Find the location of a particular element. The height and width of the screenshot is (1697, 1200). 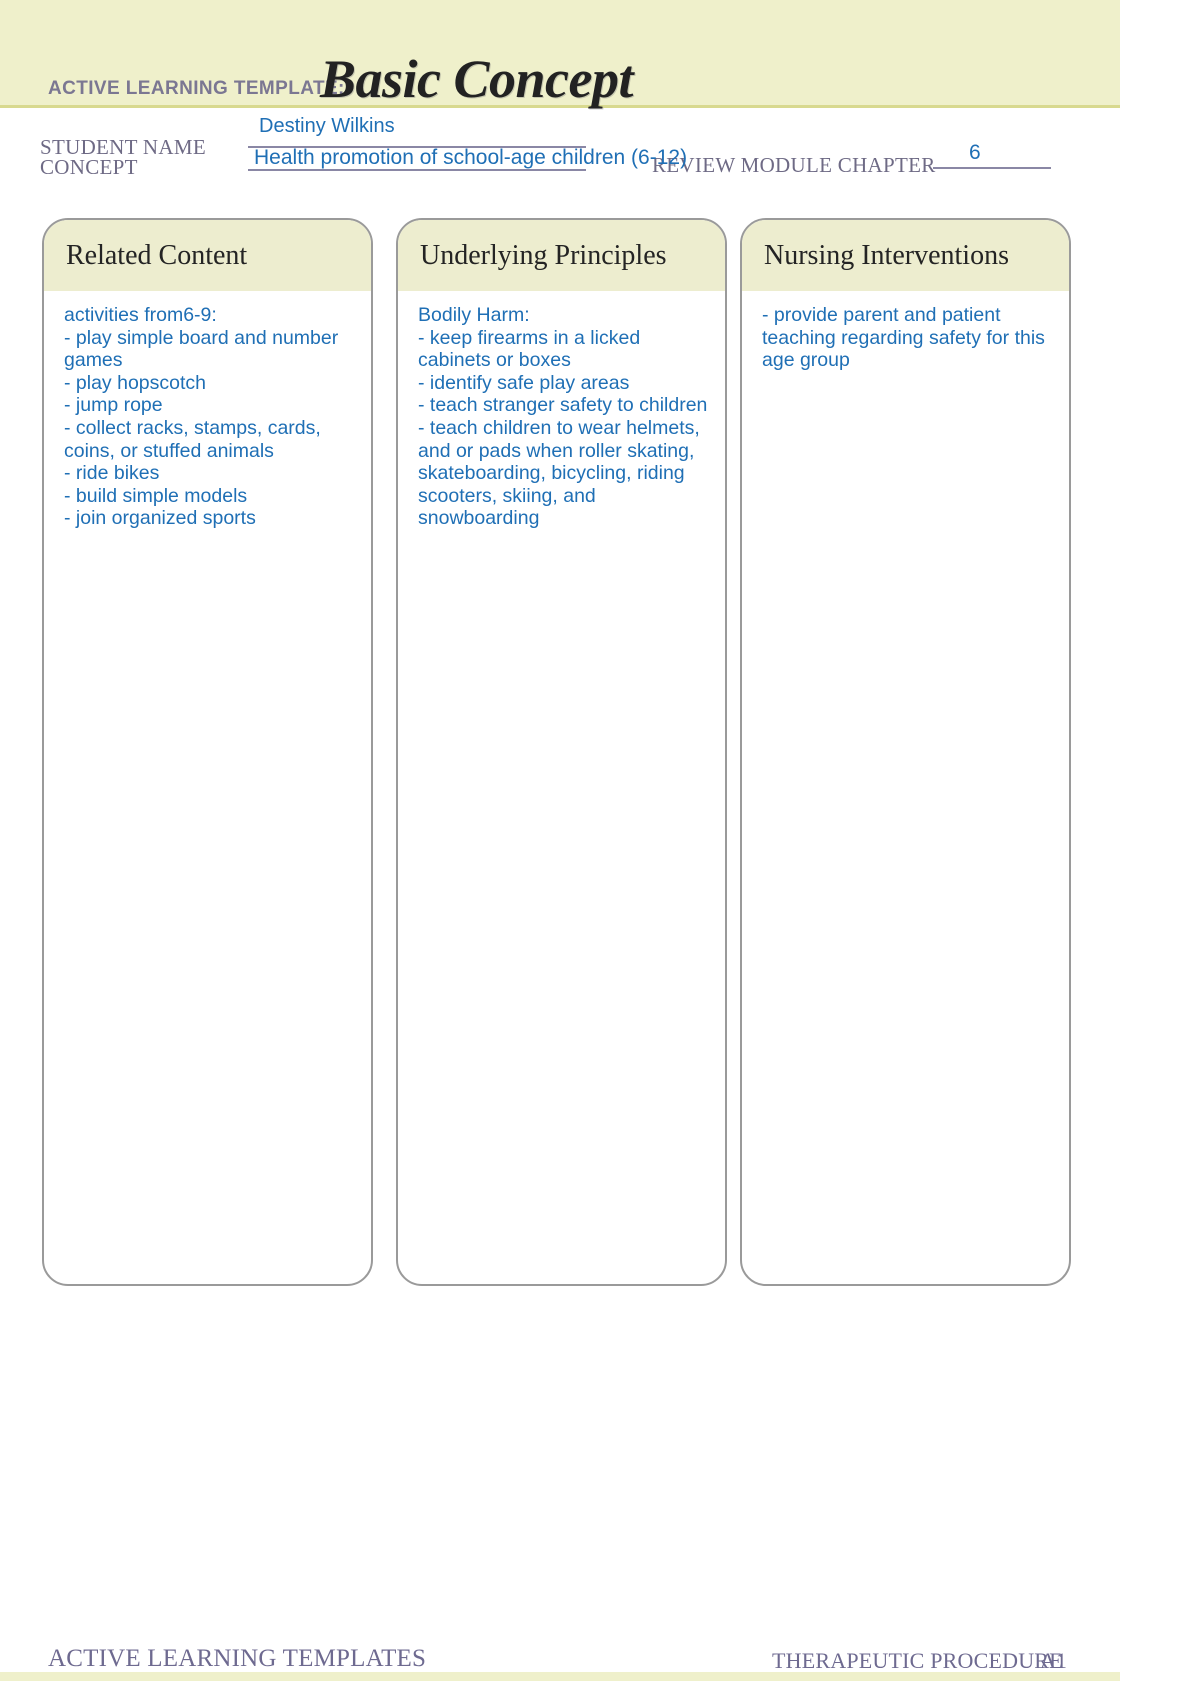

active-learning-template-label: ACTIVE LEARNING TEMPLATE: is located at coordinates (196, 88).